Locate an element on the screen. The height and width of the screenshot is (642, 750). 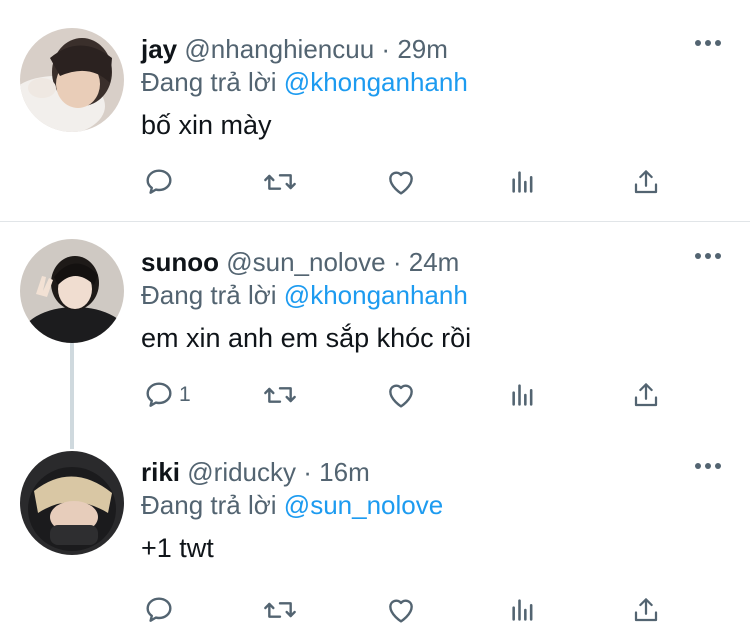
display-name: riki is located at coordinates (160, 472).